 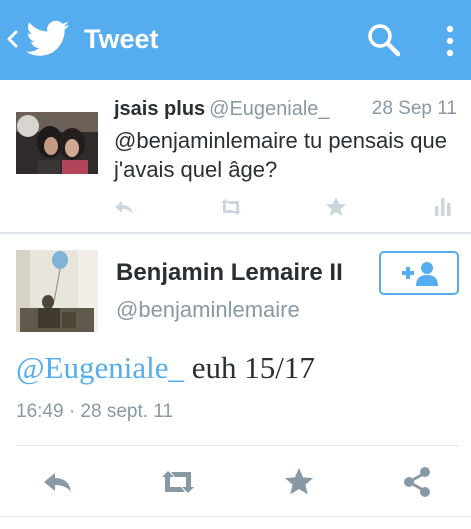 What do you see at coordinates (100, 367) in the screenshot?
I see `mention-link: @Eugeniale_` at bounding box center [100, 367].